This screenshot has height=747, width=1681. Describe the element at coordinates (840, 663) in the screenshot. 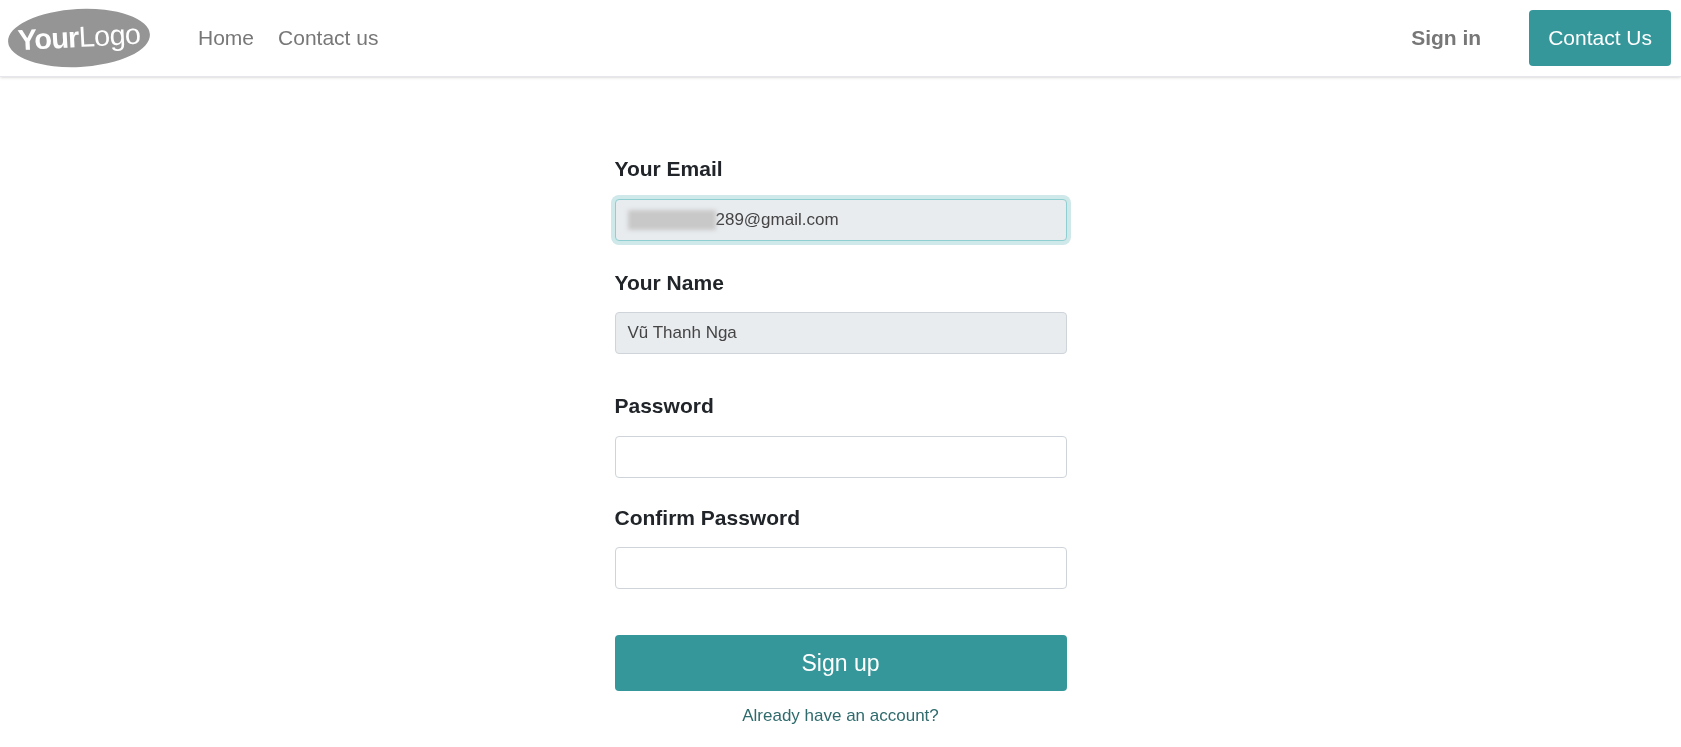

I see `sign-up-button: Sign up` at that location.